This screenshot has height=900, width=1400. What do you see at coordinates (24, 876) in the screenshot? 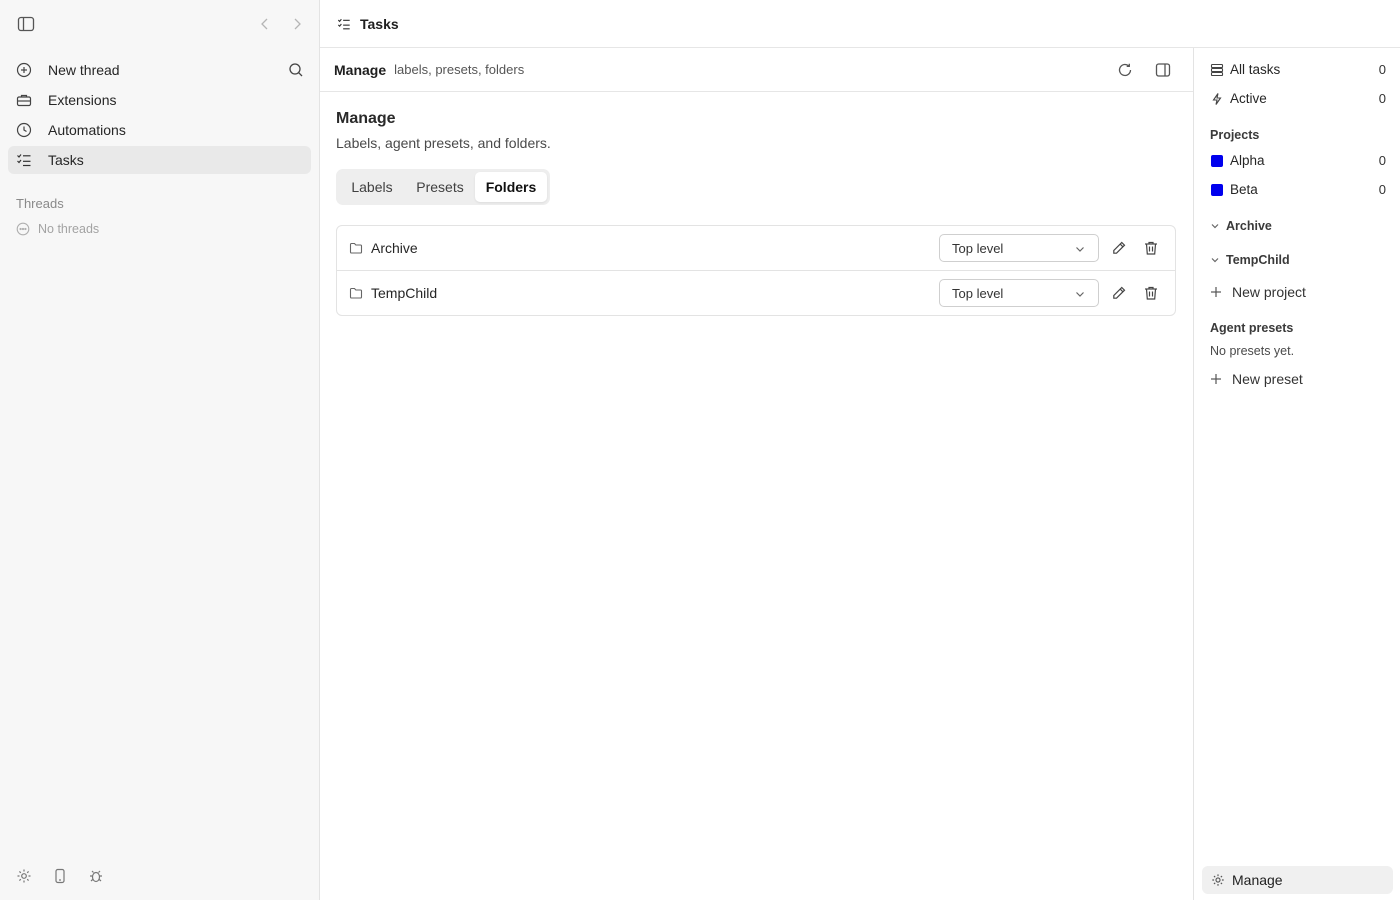
I see `settings-gear-icon` at bounding box center [24, 876].